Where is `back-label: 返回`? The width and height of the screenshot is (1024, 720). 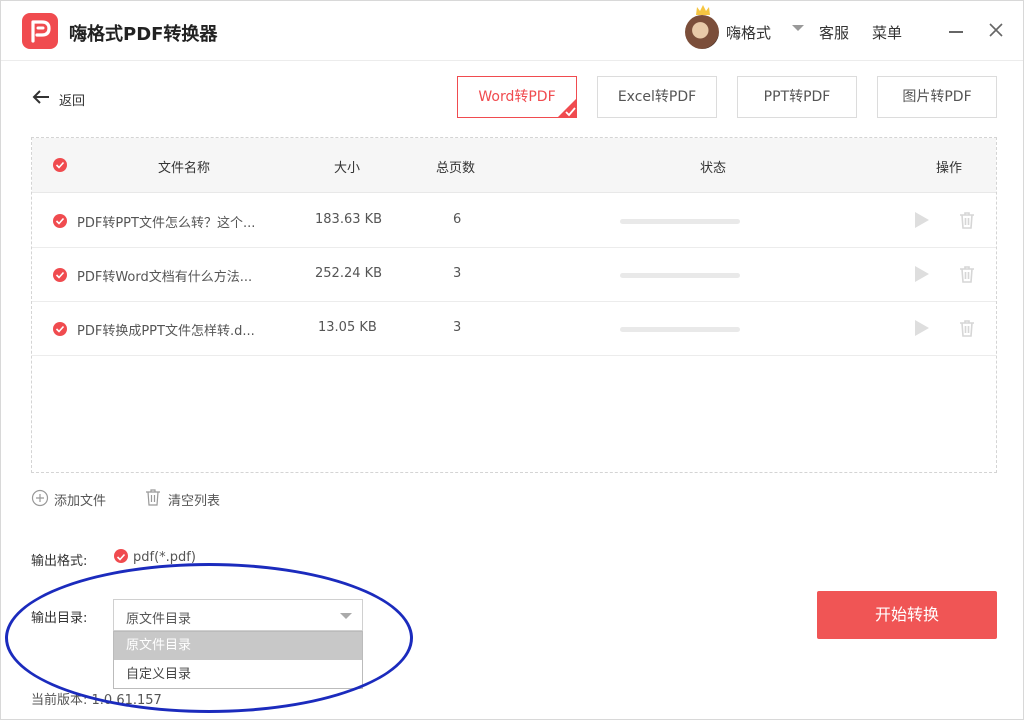 back-label: 返回 is located at coordinates (72, 101).